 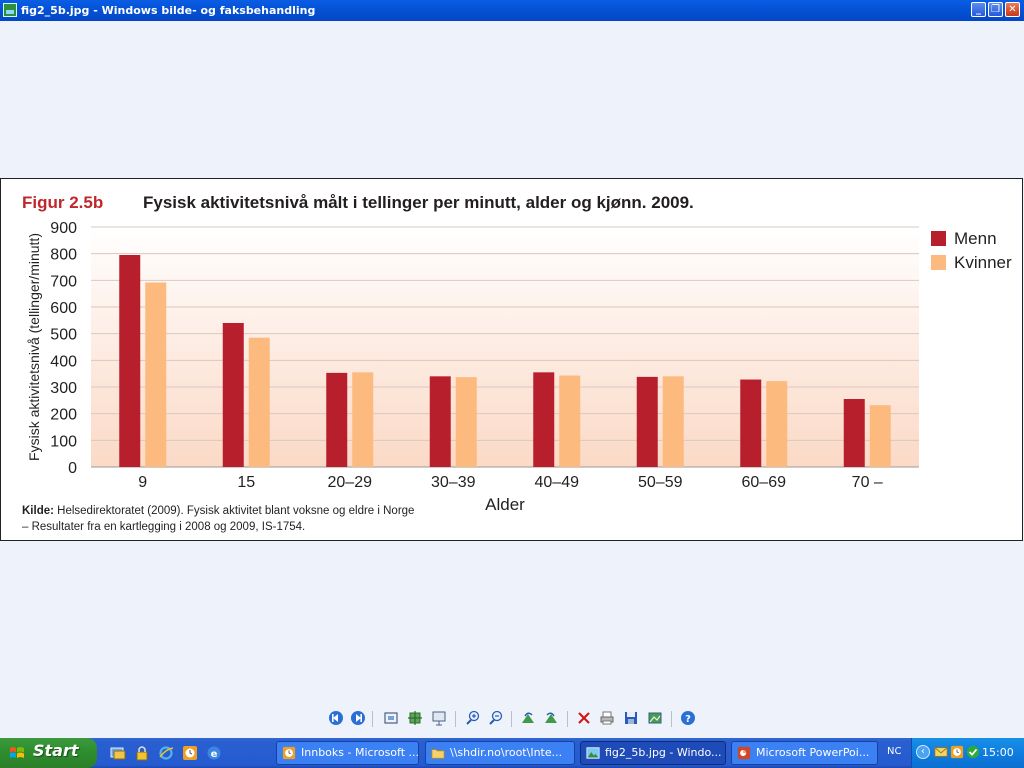 I want to click on browser-icon: e, so click(x=214, y=753).